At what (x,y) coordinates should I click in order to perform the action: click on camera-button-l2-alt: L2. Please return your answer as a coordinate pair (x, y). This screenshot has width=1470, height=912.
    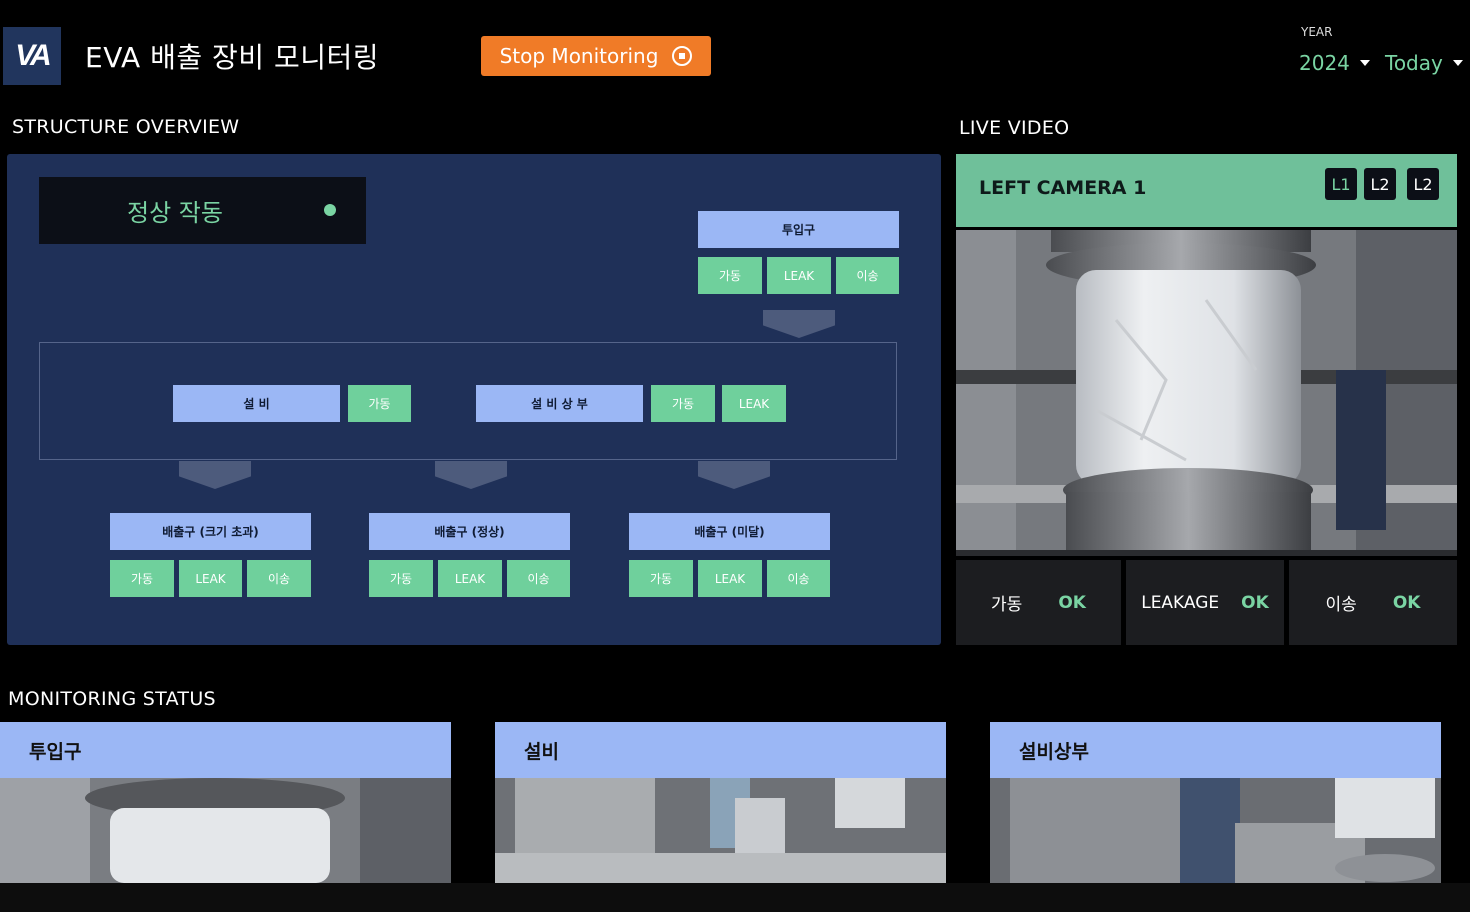
    Looking at the image, I should click on (1423, 184).